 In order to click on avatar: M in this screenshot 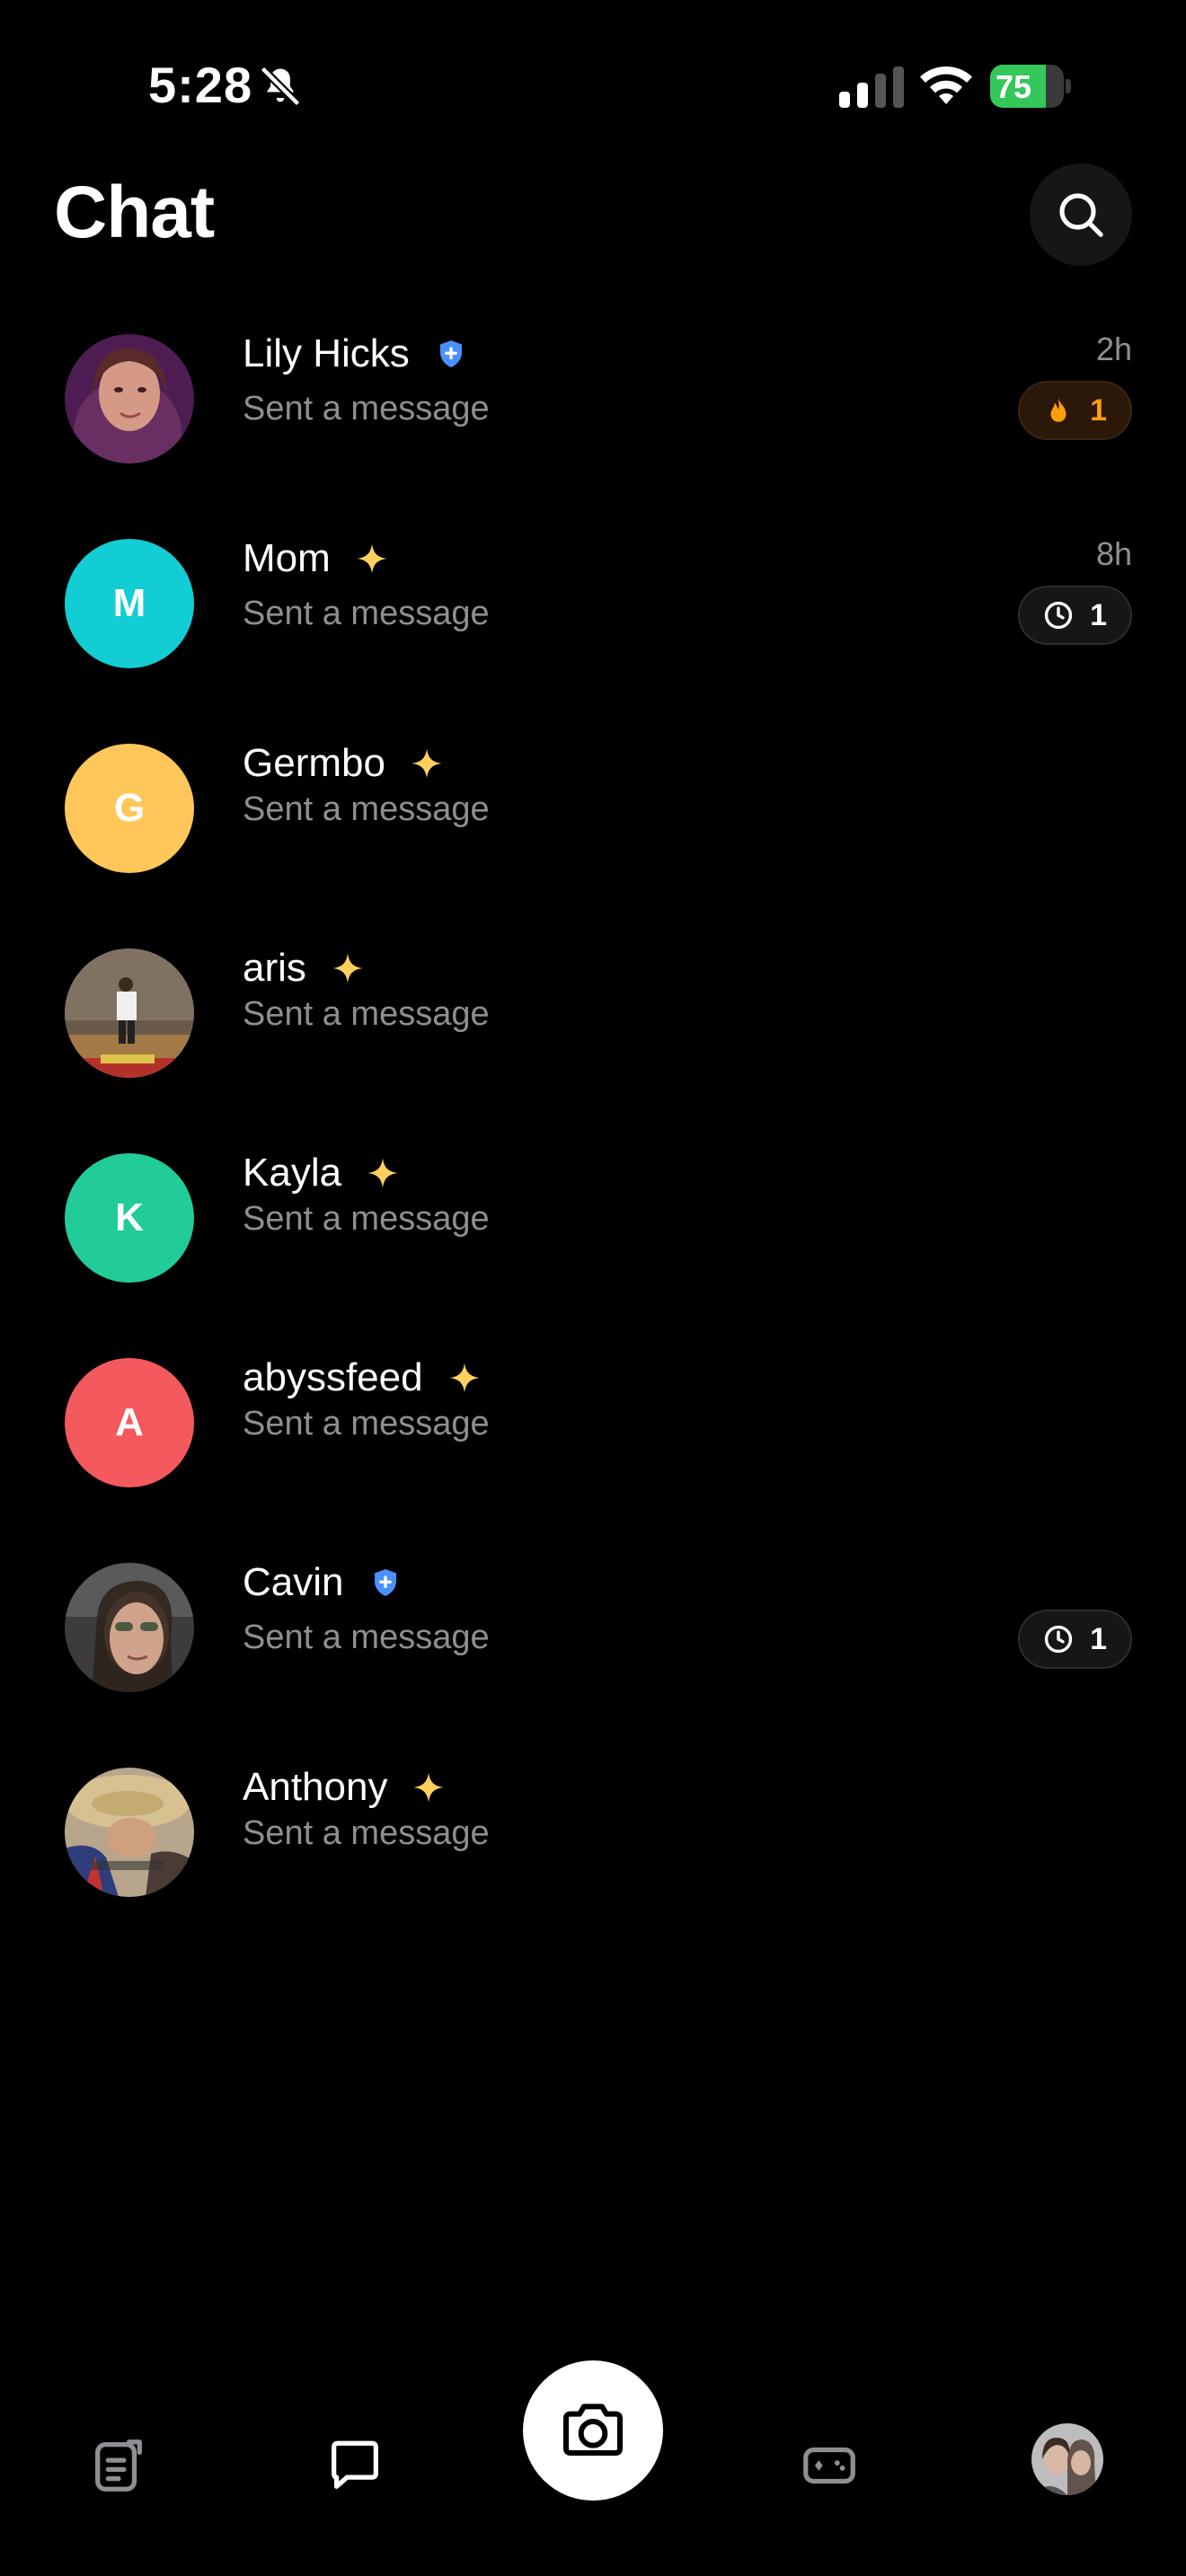, I will do `click(129, 603)`.